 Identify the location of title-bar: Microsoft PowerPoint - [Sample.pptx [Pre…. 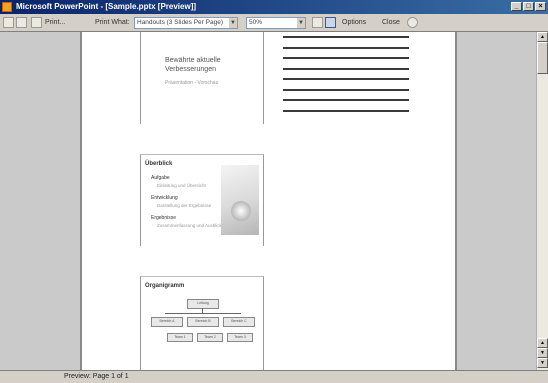
(274, 7).